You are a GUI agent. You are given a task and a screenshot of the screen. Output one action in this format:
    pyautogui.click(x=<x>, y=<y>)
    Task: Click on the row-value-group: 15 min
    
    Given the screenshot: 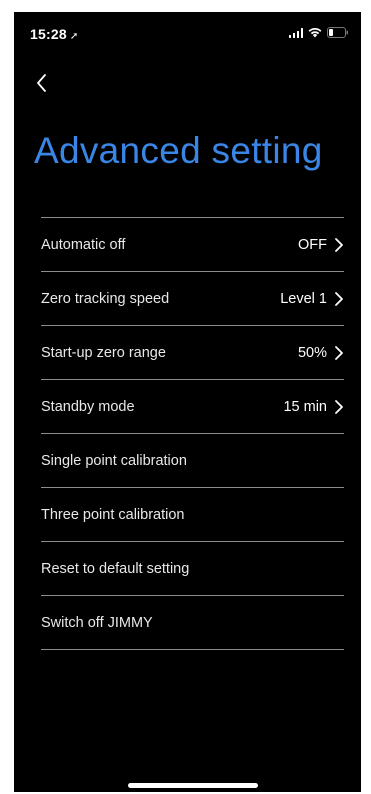 What is the action you would take?
    pyautogui.click(x=313, y=407)
    